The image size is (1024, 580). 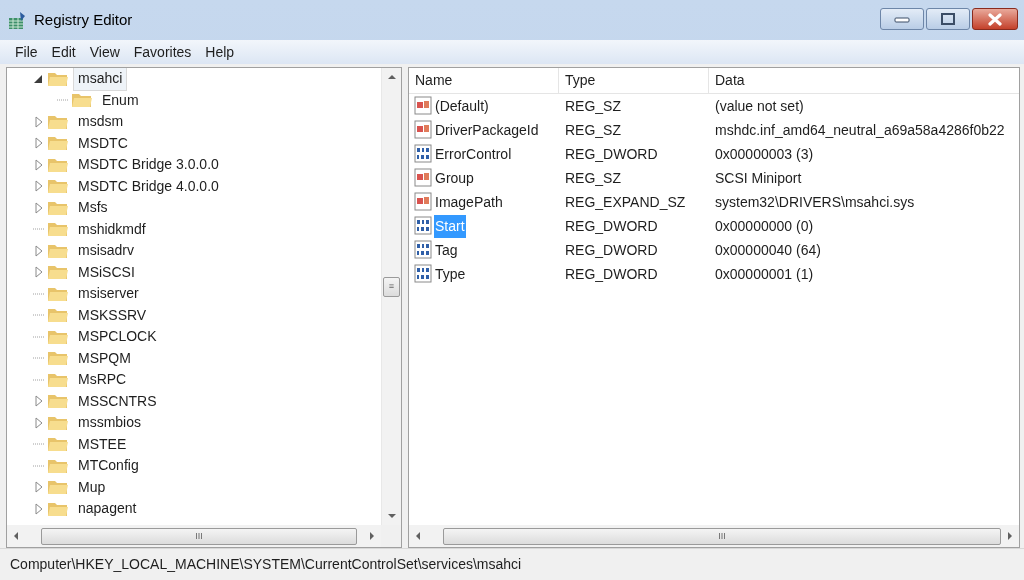 I want to click on close-icon, so click(x=995, y=19).